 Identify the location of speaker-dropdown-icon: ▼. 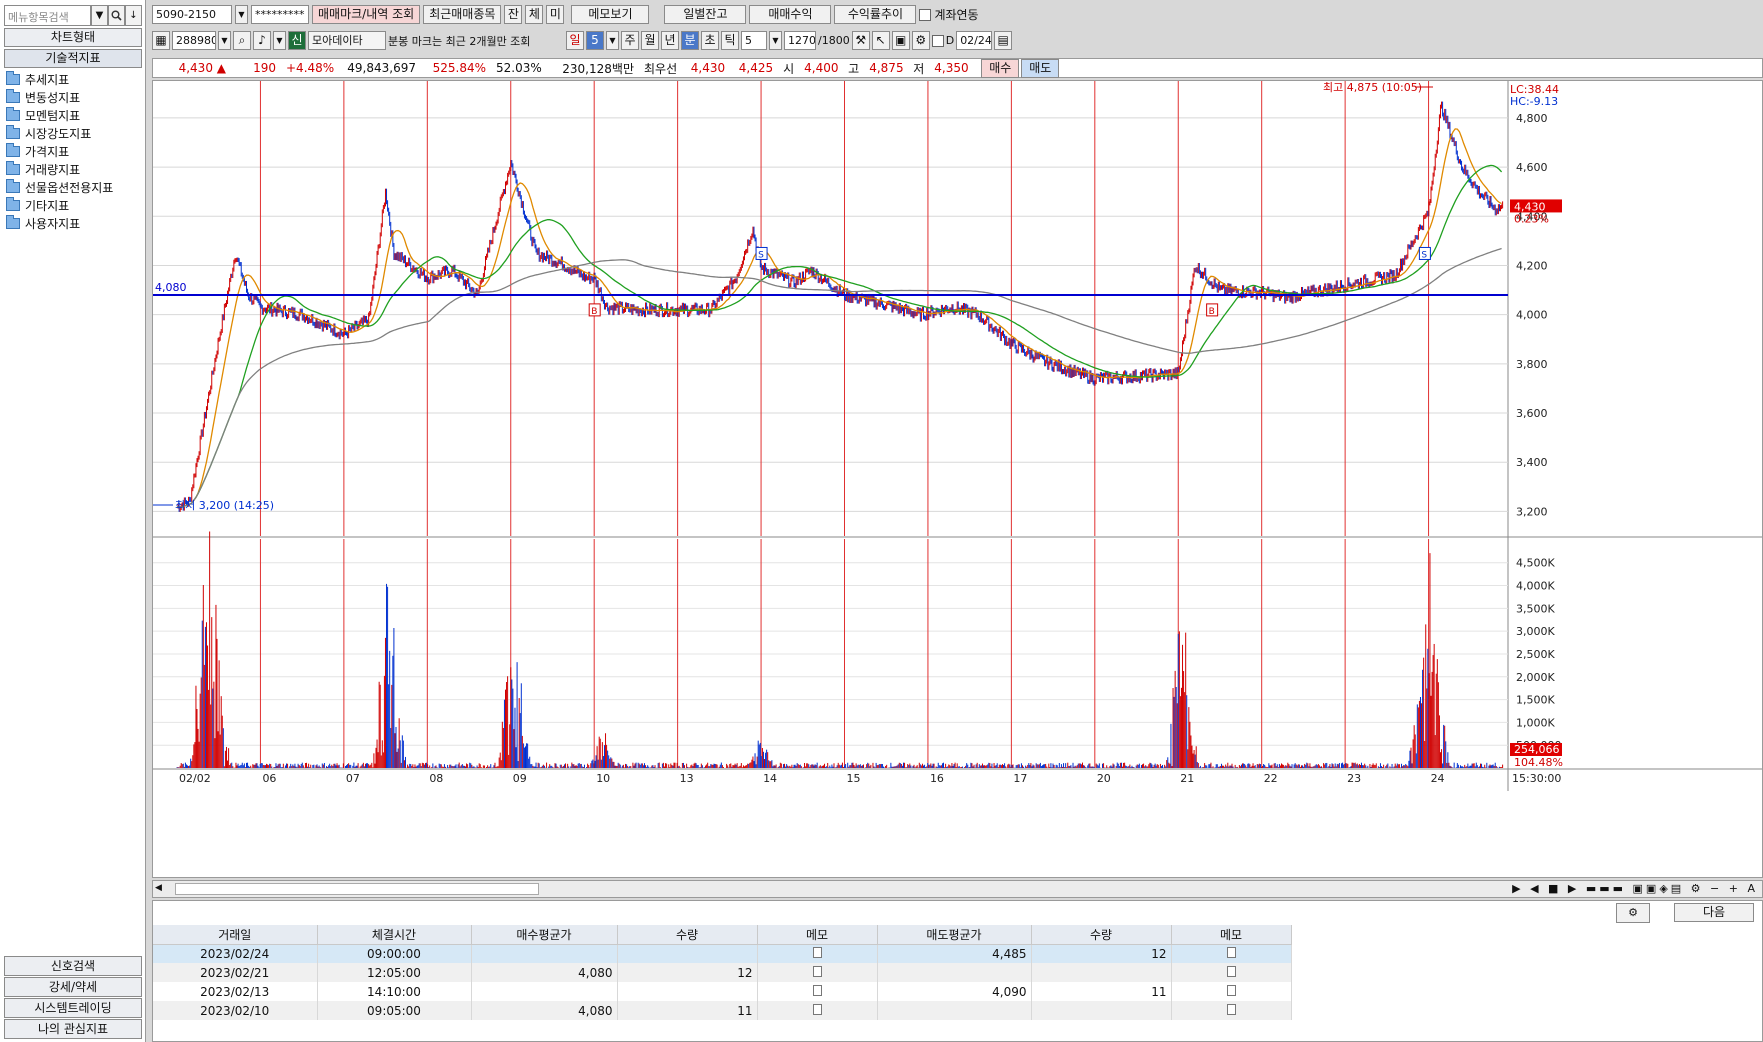
(279, 40).